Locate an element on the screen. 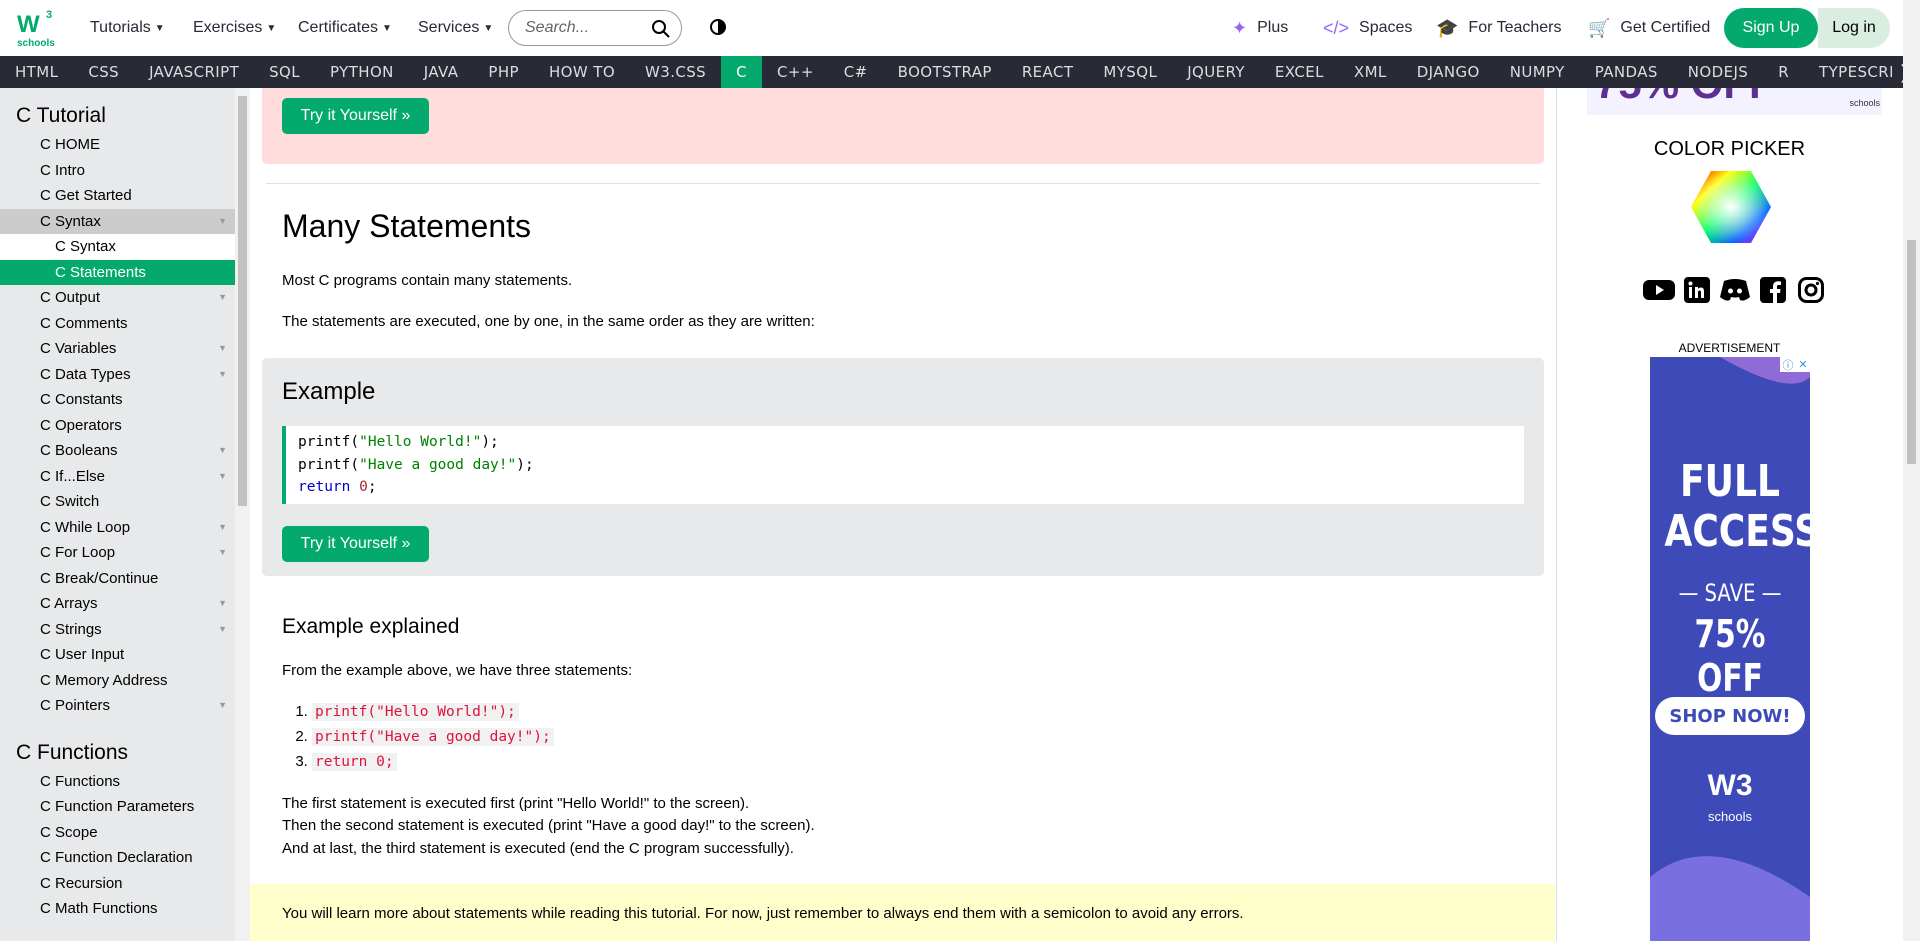 The width and height of the screenshot is (1920, 941). nav-xml: XML is located at coordinates (1370, 72).